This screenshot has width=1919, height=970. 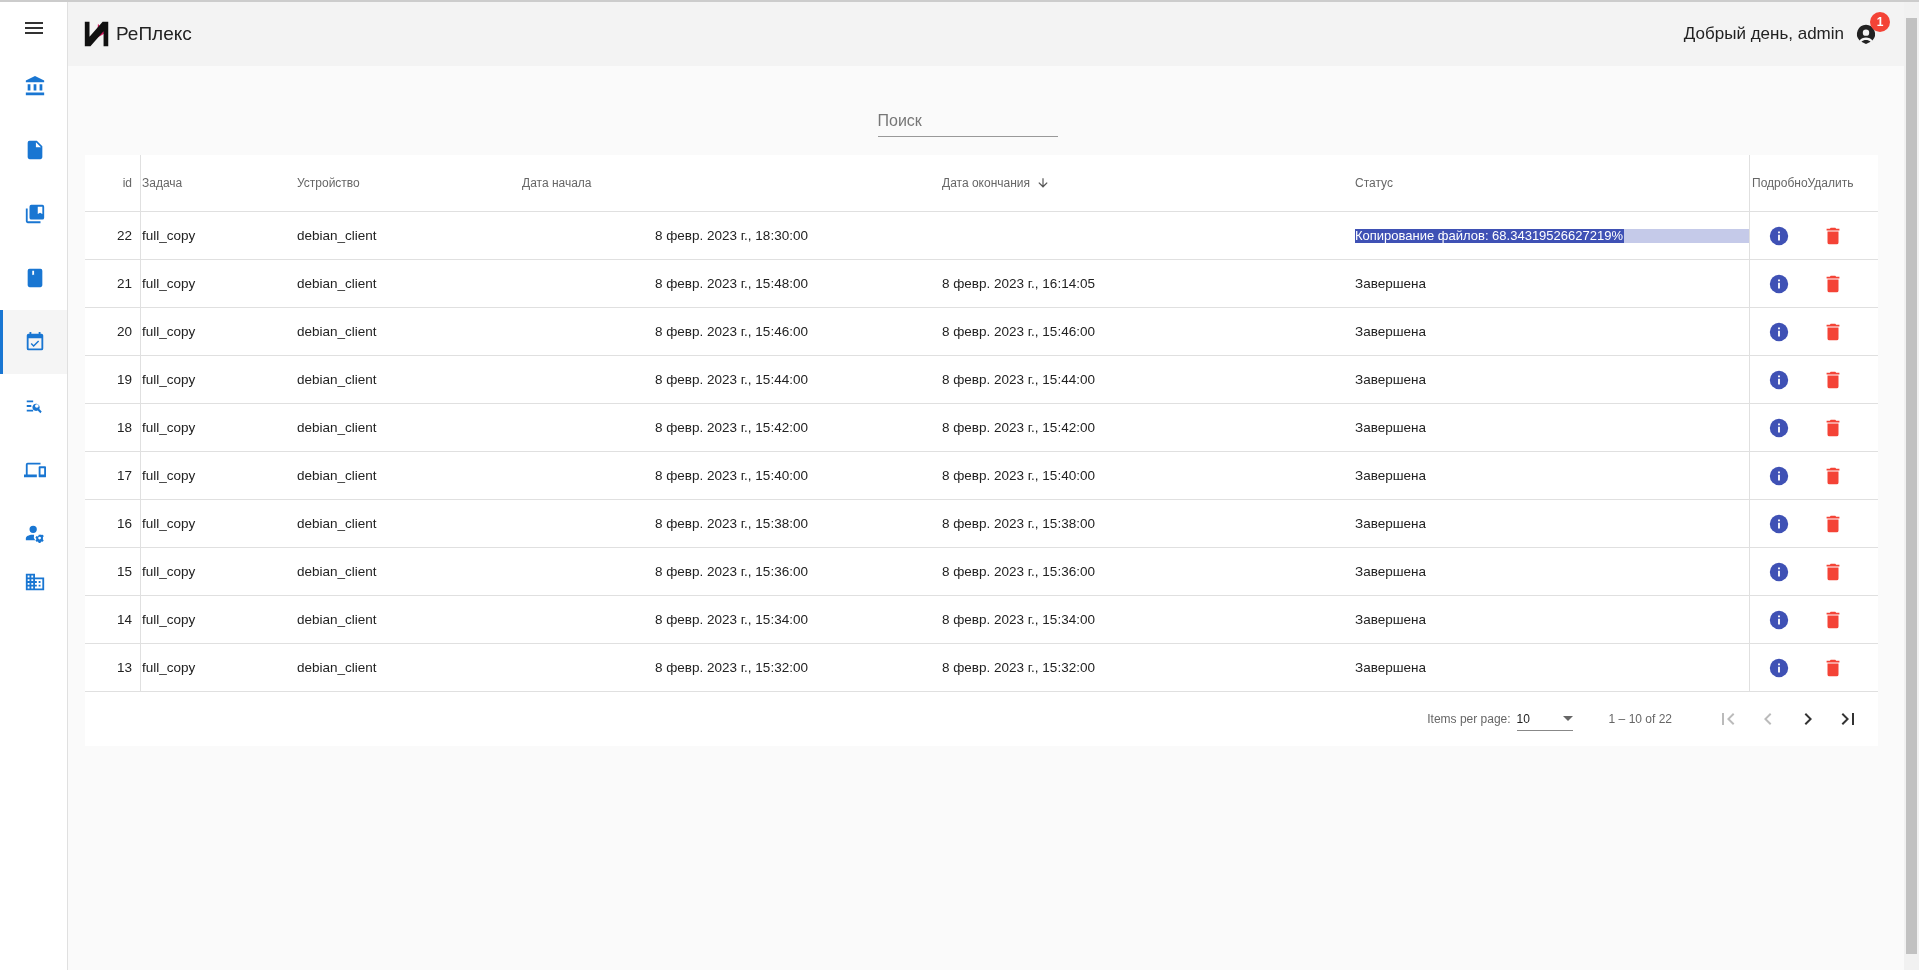 I want to click on page-range-text: 1 – 10 of 22, so click(x=1640, y=719).